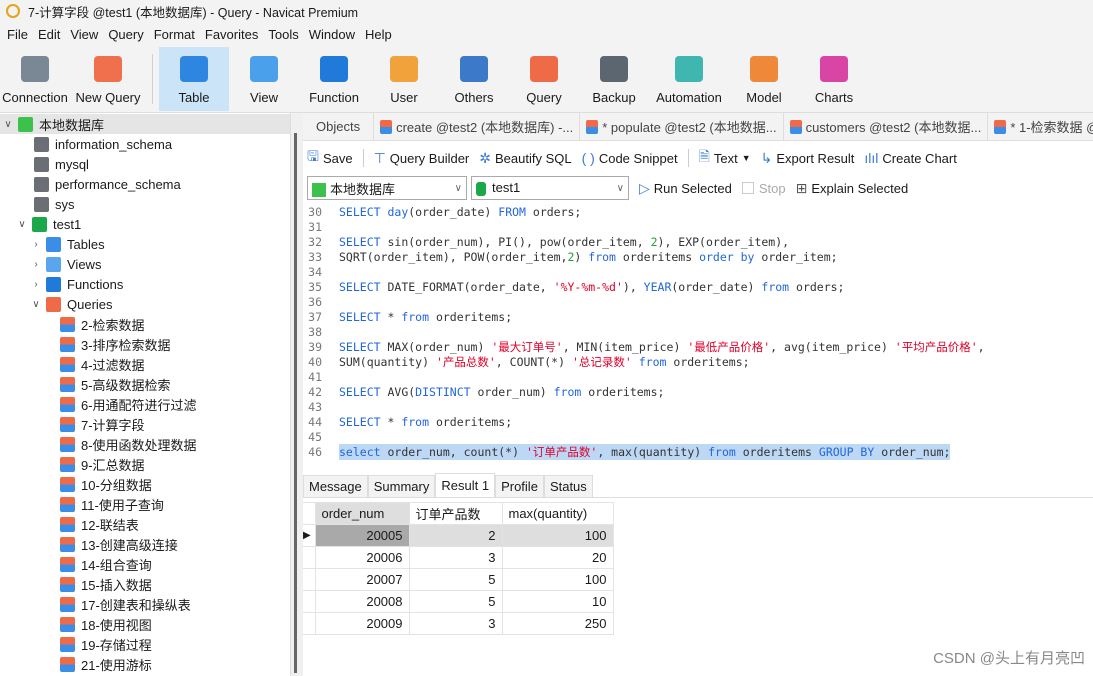  I want to click on tree-query-item: 5-高级数据检索, so click(145, 384).